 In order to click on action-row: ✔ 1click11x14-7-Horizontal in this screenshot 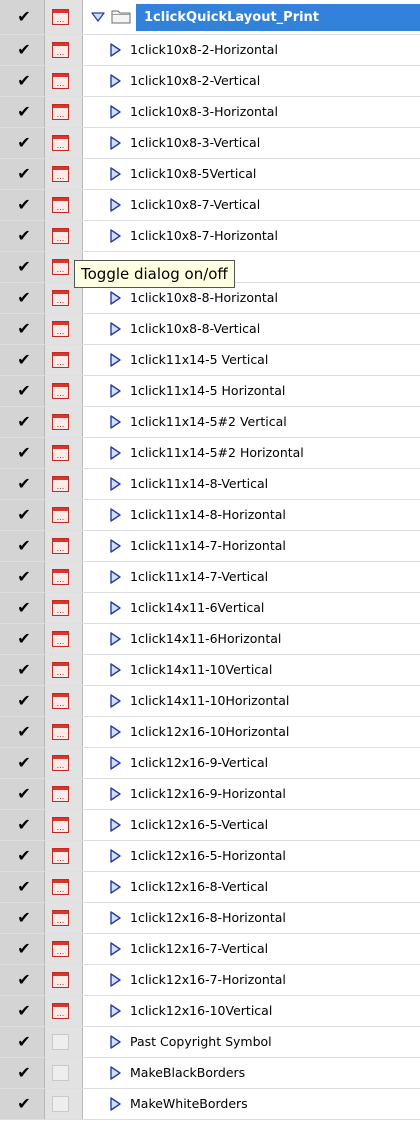, I will do `click(210, 546)`.